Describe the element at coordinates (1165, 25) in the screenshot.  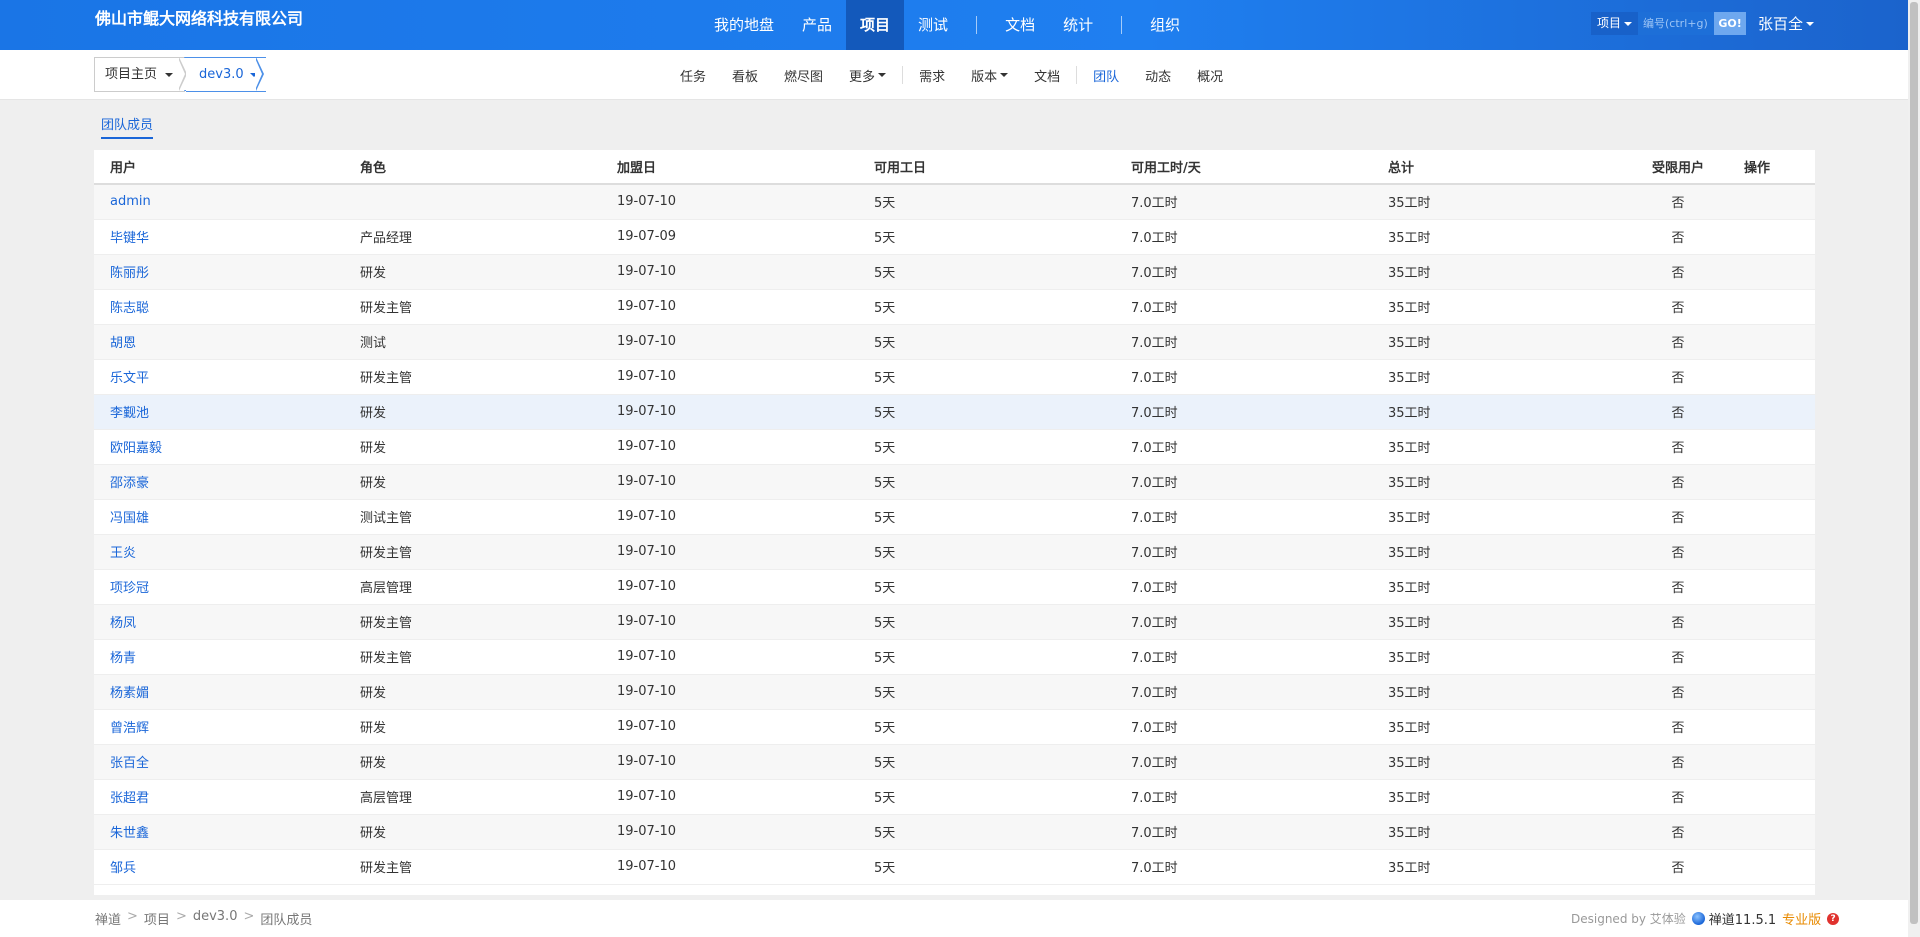
I see `nav-company: 组织` at that location.